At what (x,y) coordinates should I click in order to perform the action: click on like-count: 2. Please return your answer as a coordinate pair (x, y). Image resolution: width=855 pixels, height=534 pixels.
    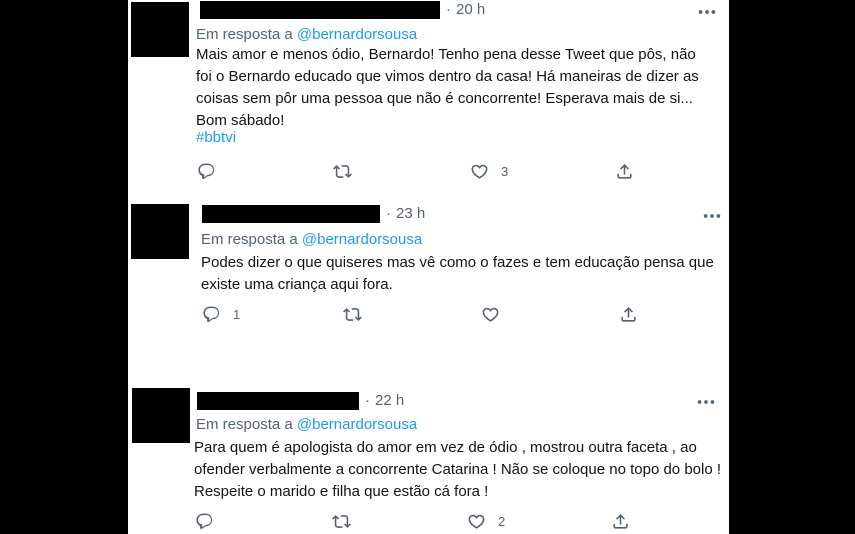
    Looking at the image, I should click on (502, 521).